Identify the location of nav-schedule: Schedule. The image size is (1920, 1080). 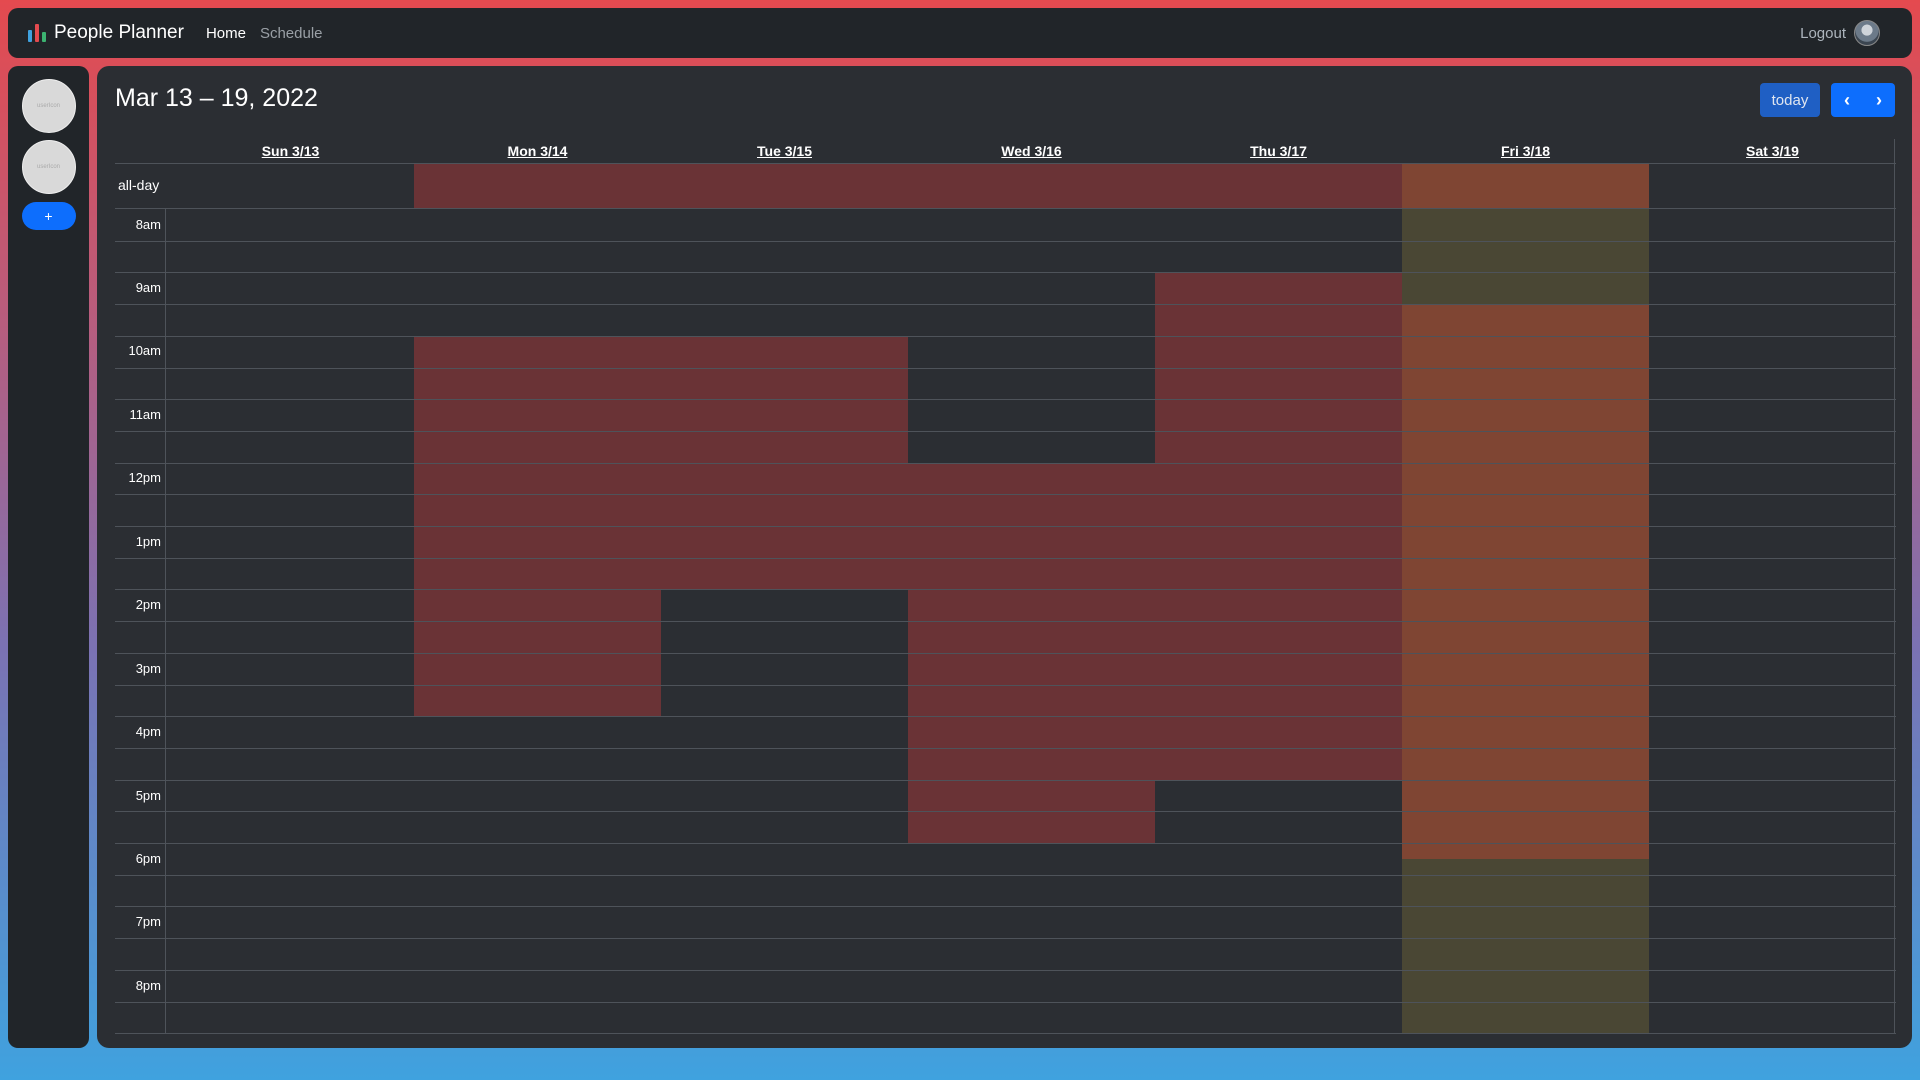
(291, 33).